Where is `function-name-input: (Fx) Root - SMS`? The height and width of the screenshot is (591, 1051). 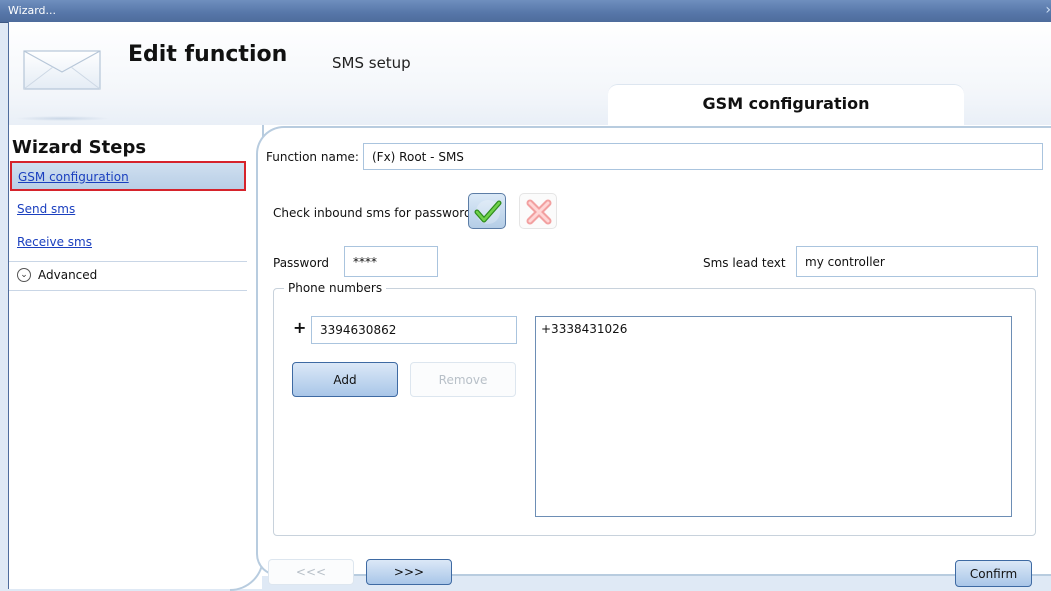 function-name-input: (Fx) Root - SMS is located at coordinates (703, 156).